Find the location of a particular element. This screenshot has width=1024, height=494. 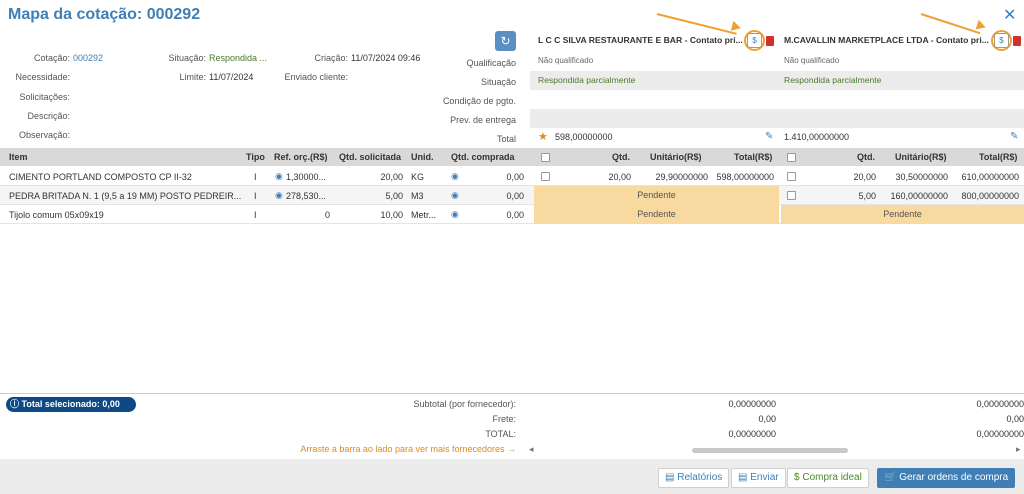

row-qtd-solicitada: 5,00 is located at coordinates (394, 196).